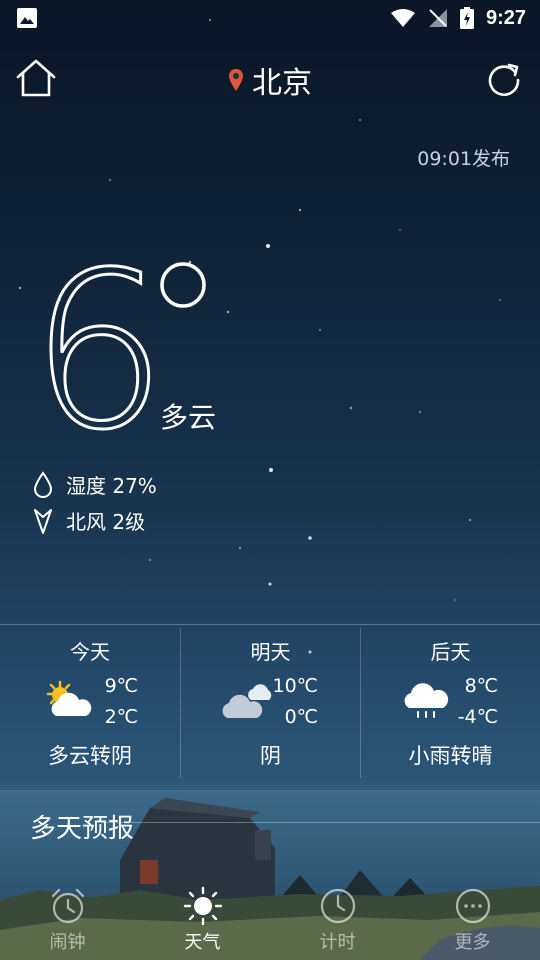  What do you see at coordinates (270, 624) in the screenshot?
I see `divider` at bounding box center [270, 624].